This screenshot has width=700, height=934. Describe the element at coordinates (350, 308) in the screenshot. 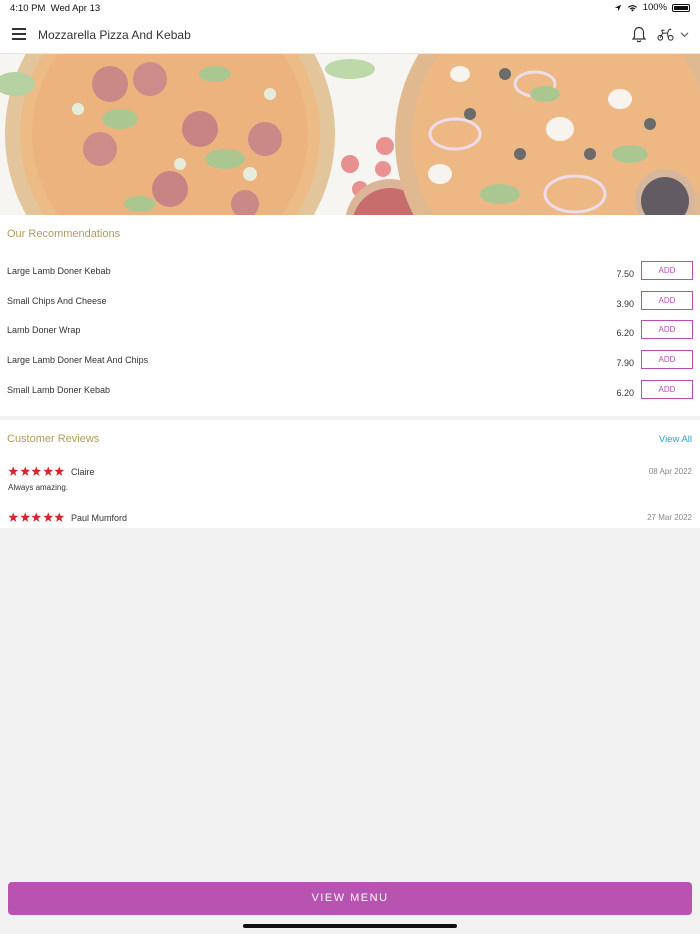

I see `recommendation-item: Small Chips And Cheese 3.90 ADD` at that location.